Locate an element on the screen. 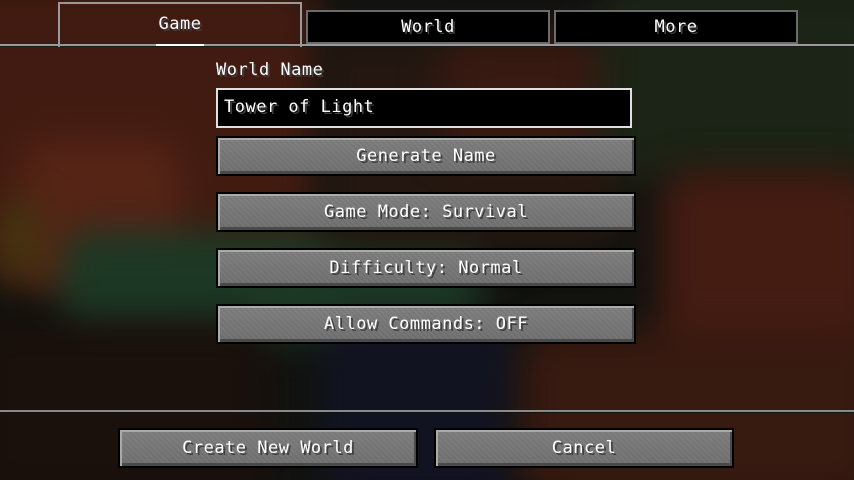 Image resolution: width=854 pixels, height=480 pixels. tab-more: More is located at coordinates (676, 27).